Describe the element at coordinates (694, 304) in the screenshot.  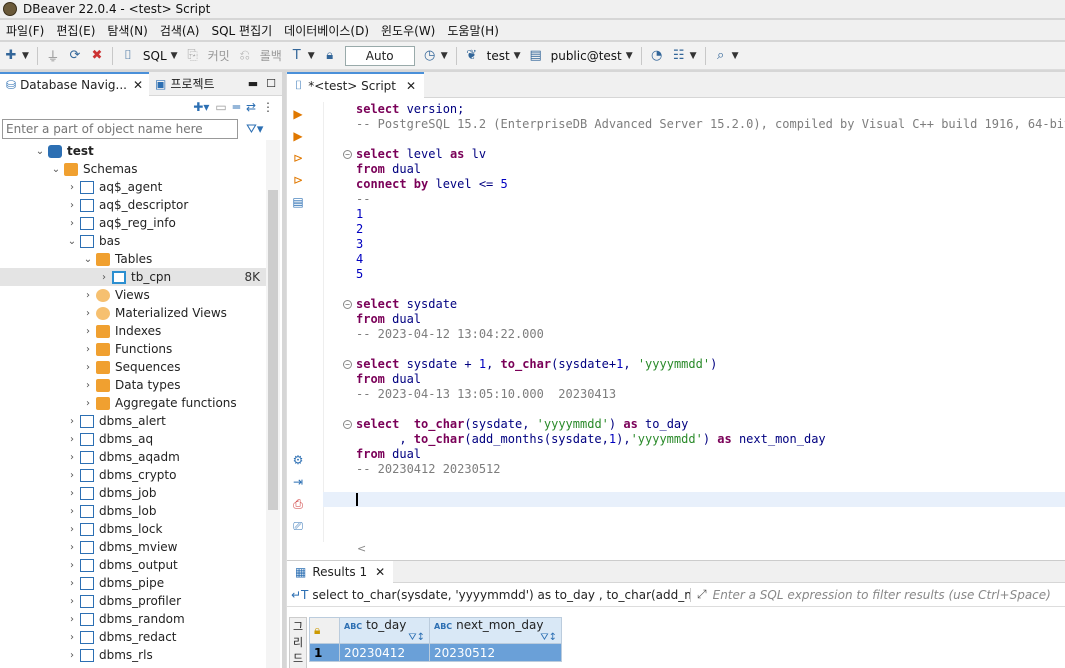
I see `code-line: − select sysdate` at that location.